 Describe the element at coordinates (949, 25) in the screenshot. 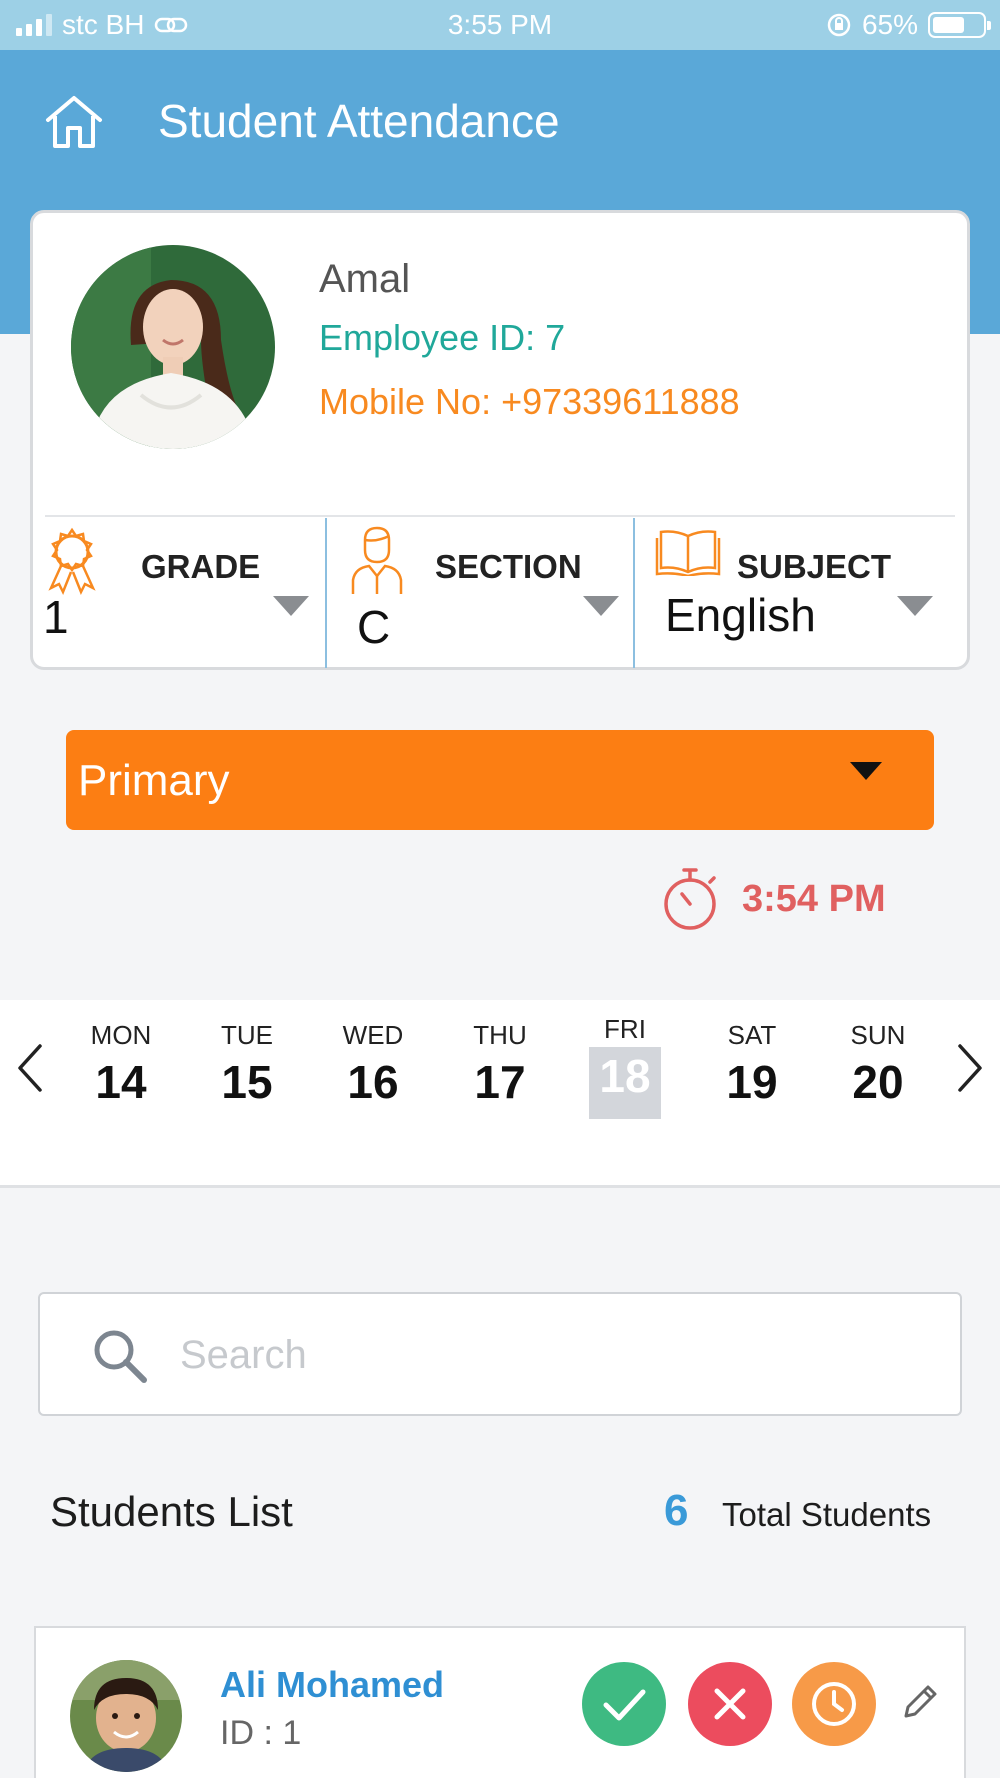

I see `battery-fill` at that location.